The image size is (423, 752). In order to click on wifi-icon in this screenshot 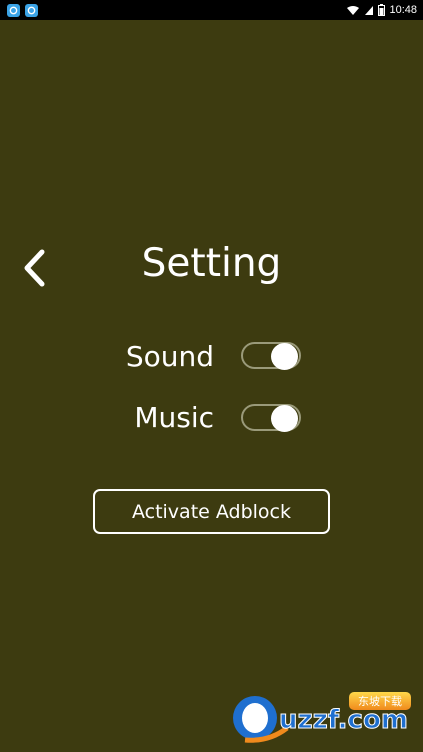, I will do `click(353, 10)`.